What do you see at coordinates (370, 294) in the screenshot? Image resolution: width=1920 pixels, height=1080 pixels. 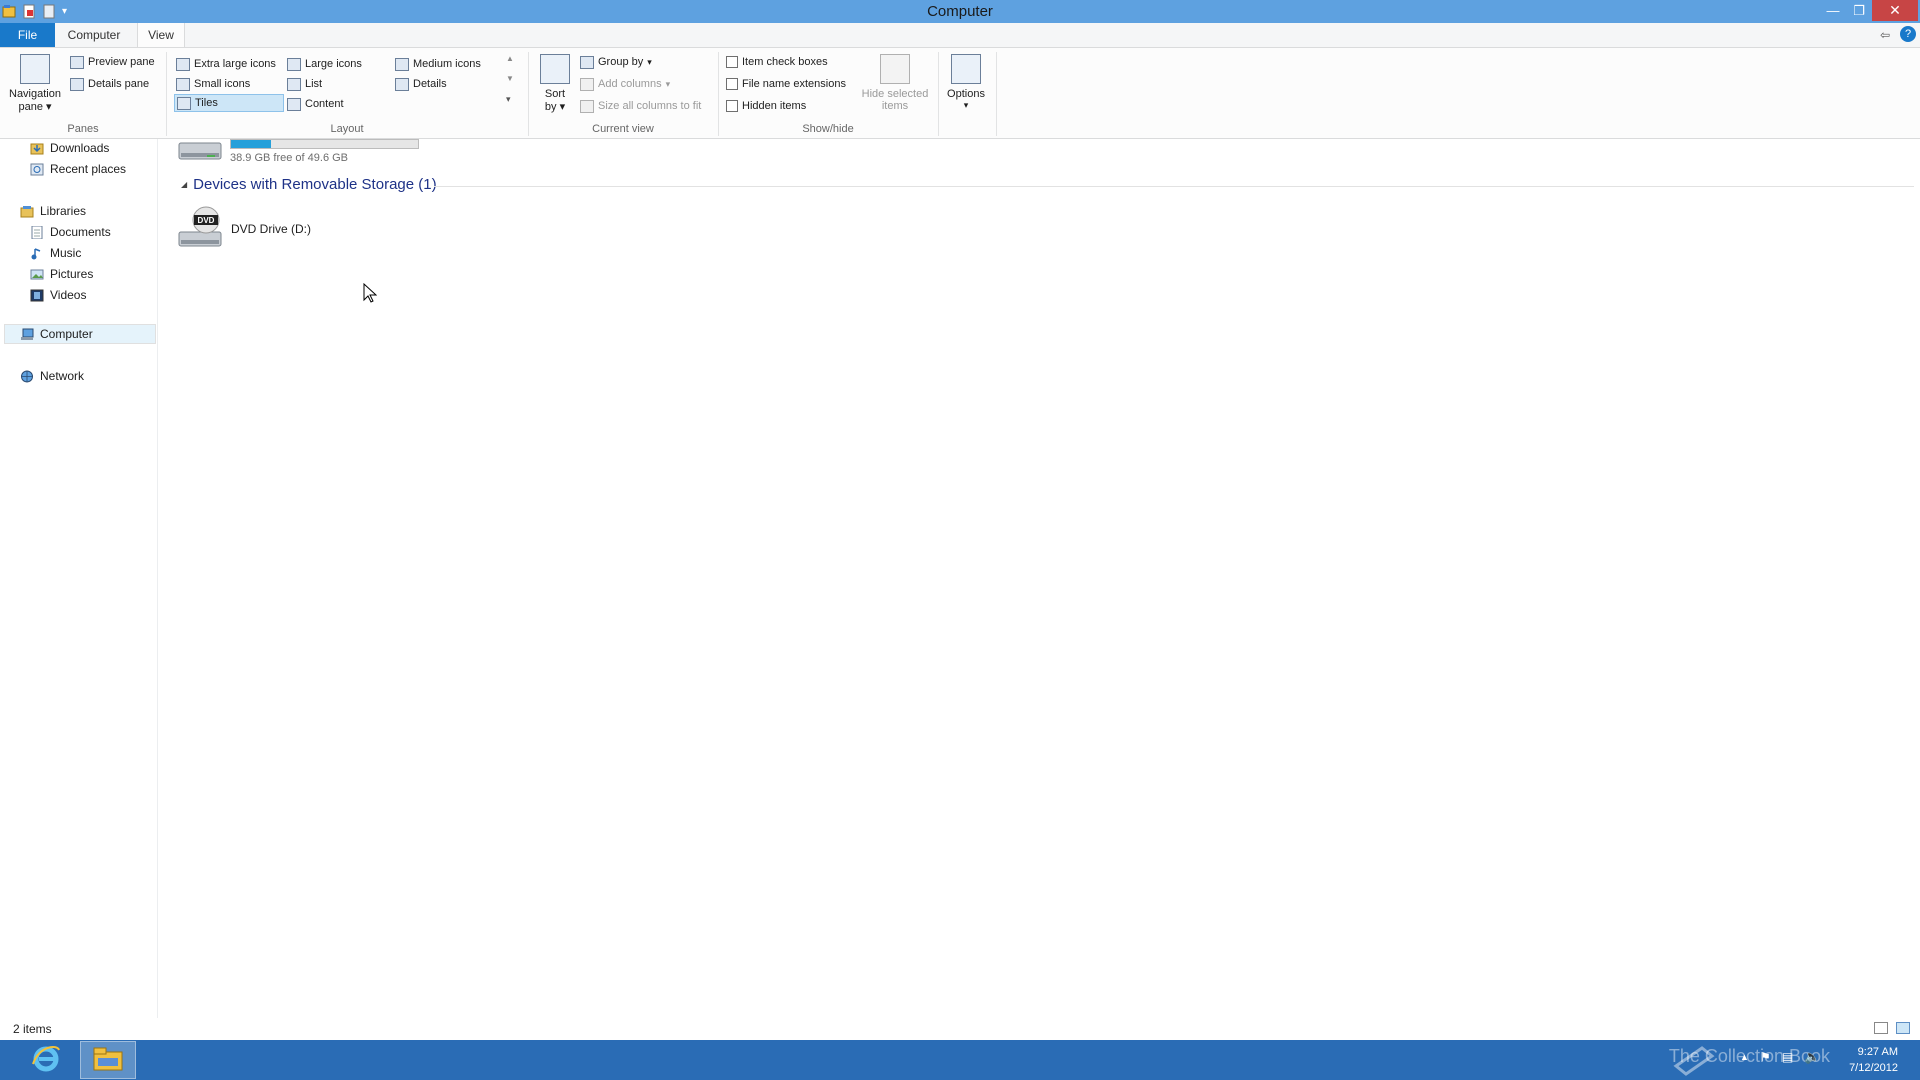 I see `mouse-cursor-icon` at bounding box center [370, 294].